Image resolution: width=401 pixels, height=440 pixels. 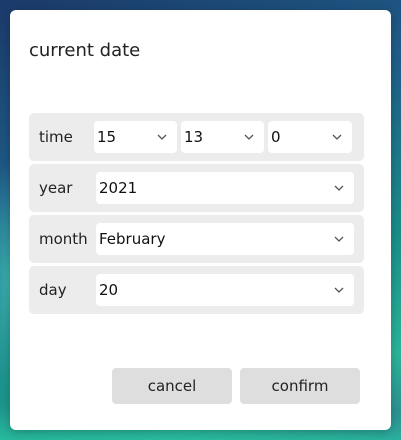 What do you see at coordinates (63, 239) in the screenshot?
I see `month-label: month` at bounding box center [63, 239].